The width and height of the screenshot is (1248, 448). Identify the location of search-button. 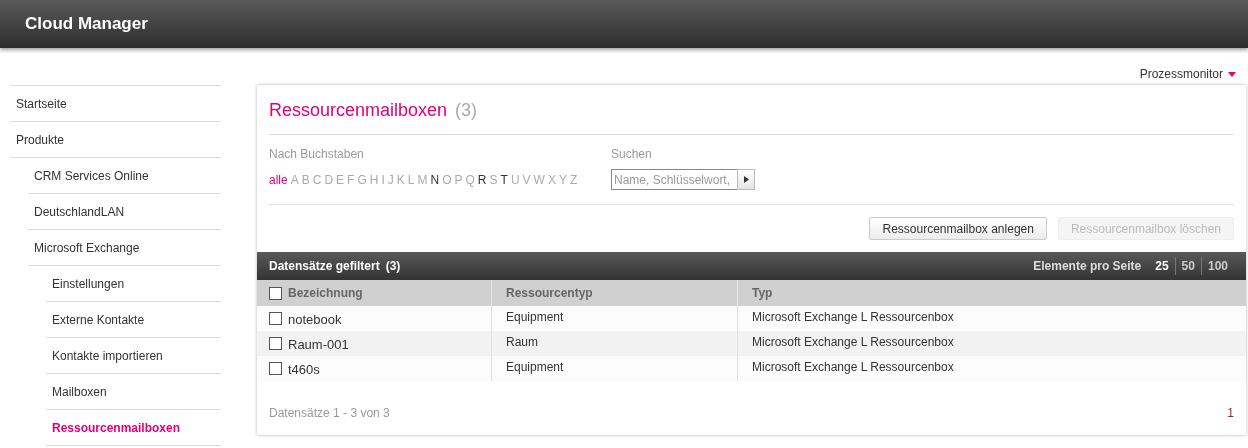
(746, 179).